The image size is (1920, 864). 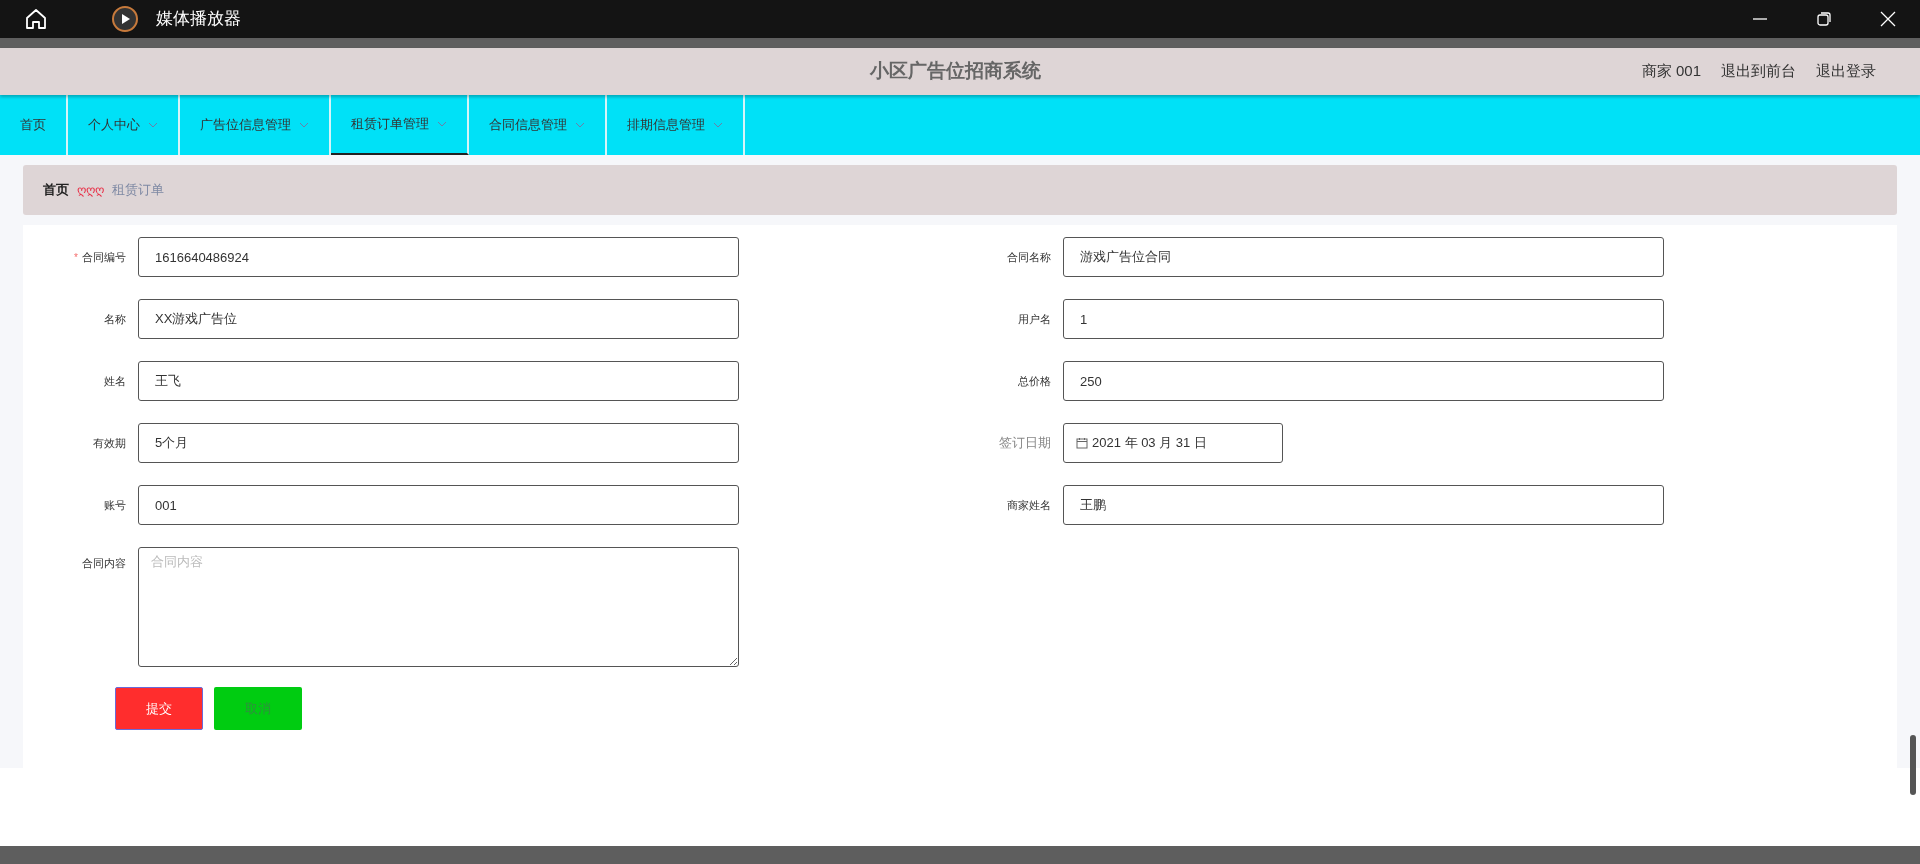 I want to click on text-field: 5个月, so click(x=438, y=443).